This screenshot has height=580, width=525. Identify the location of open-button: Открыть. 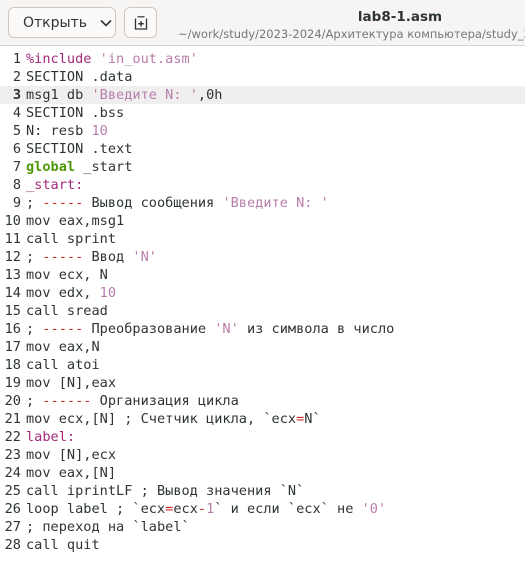
(62, 22).